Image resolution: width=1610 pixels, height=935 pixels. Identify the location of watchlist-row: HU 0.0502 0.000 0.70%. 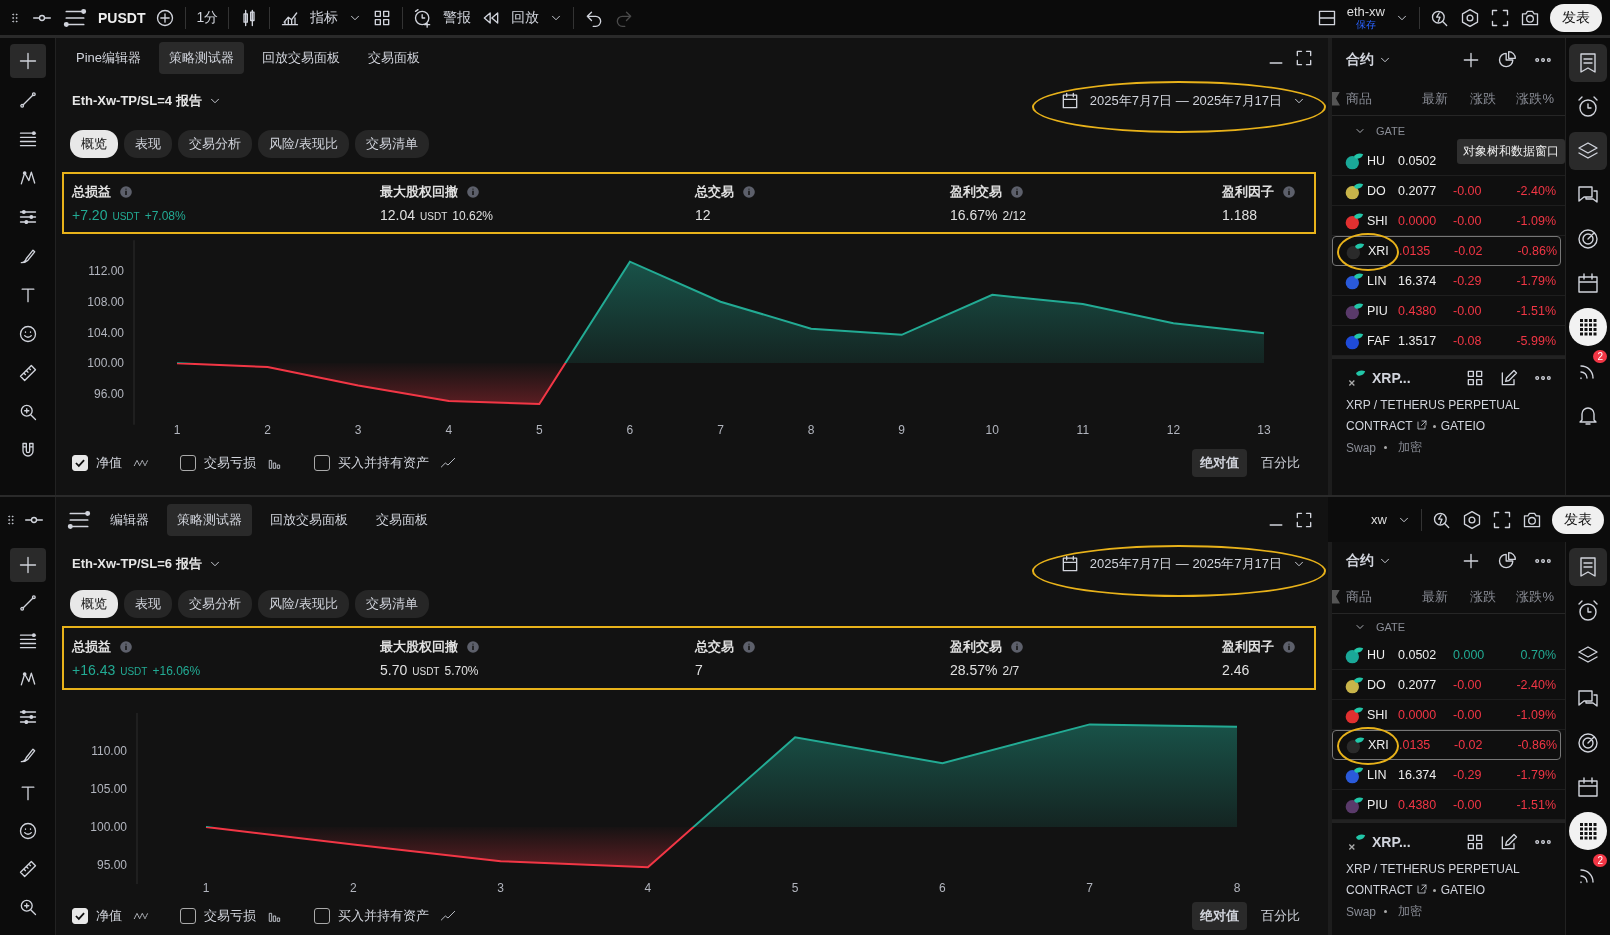
(1448, 655).